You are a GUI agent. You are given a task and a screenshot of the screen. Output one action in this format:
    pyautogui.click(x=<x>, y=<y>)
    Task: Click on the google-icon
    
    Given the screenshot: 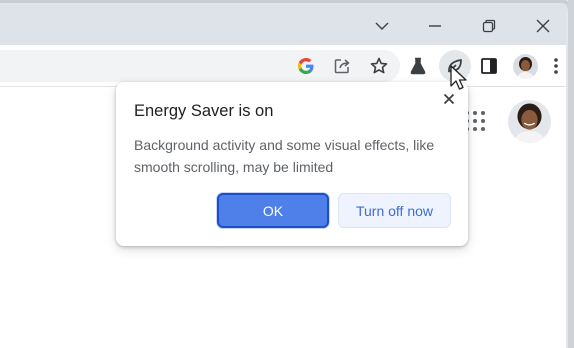 What is the action you would take?
    pyautogui.click(x=306, y=66)
    